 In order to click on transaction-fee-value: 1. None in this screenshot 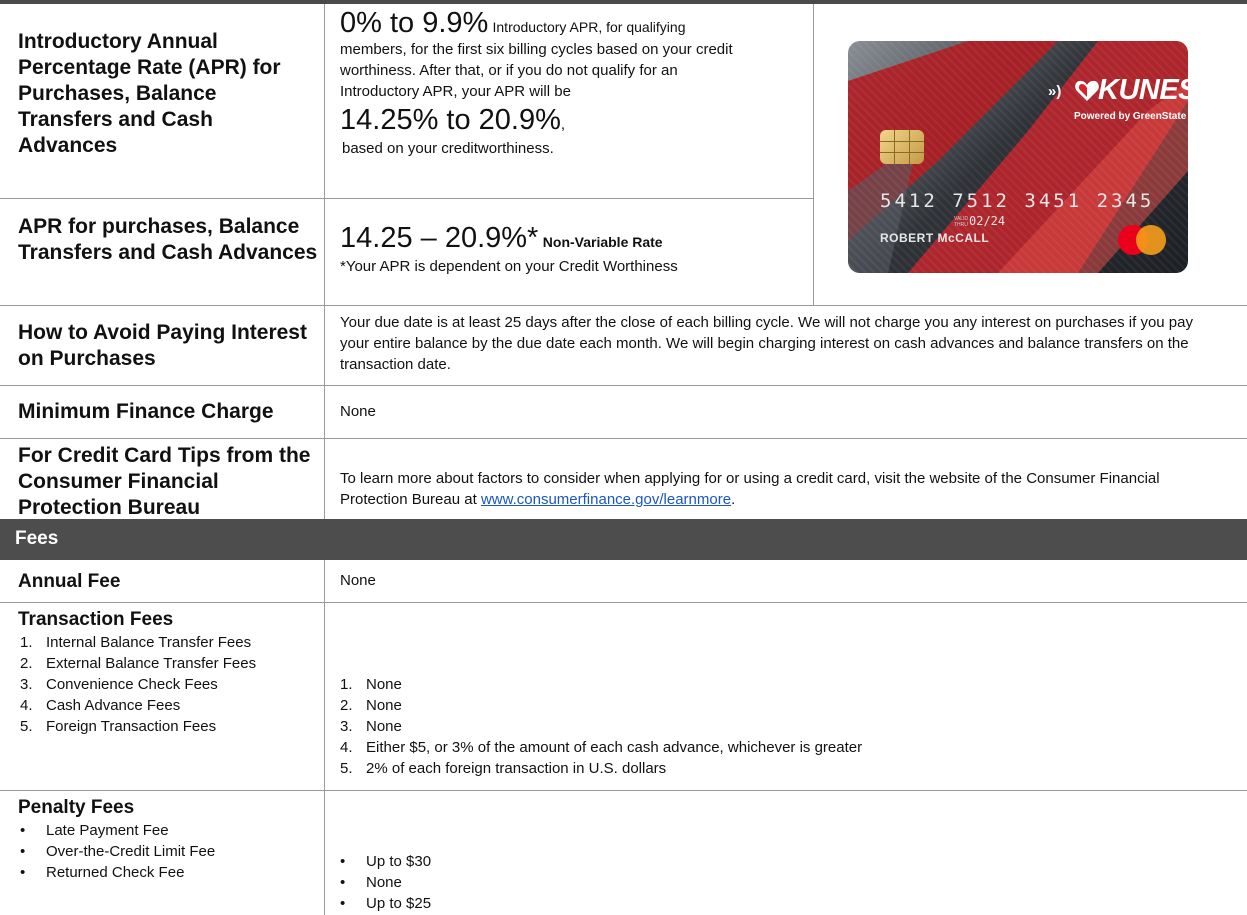, I will do `click(371, 684)`.